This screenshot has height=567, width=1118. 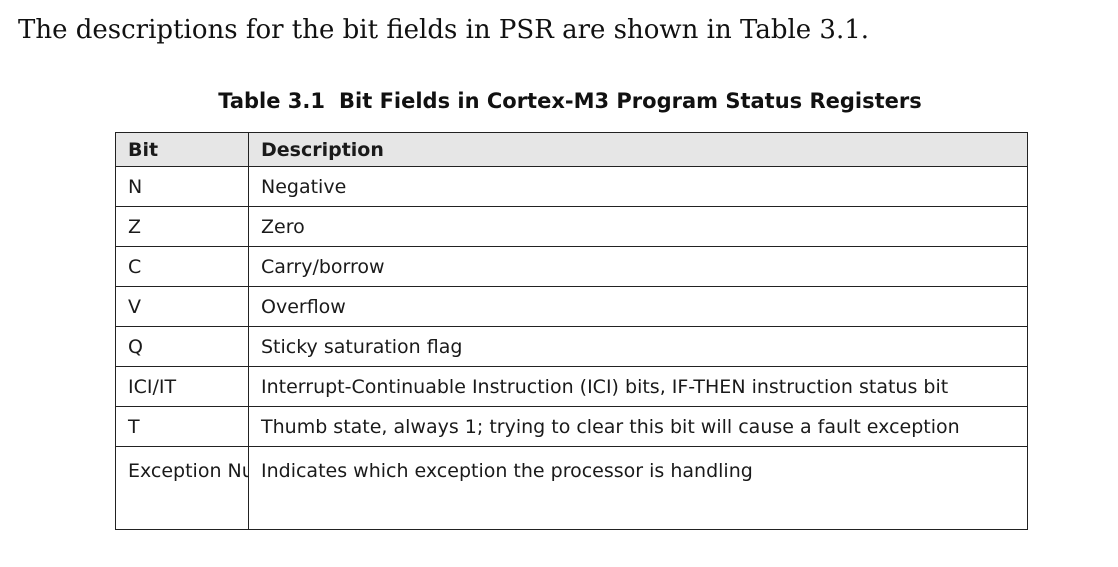 I want to click on description-cell: Overflow, so click(x=638, y=306).